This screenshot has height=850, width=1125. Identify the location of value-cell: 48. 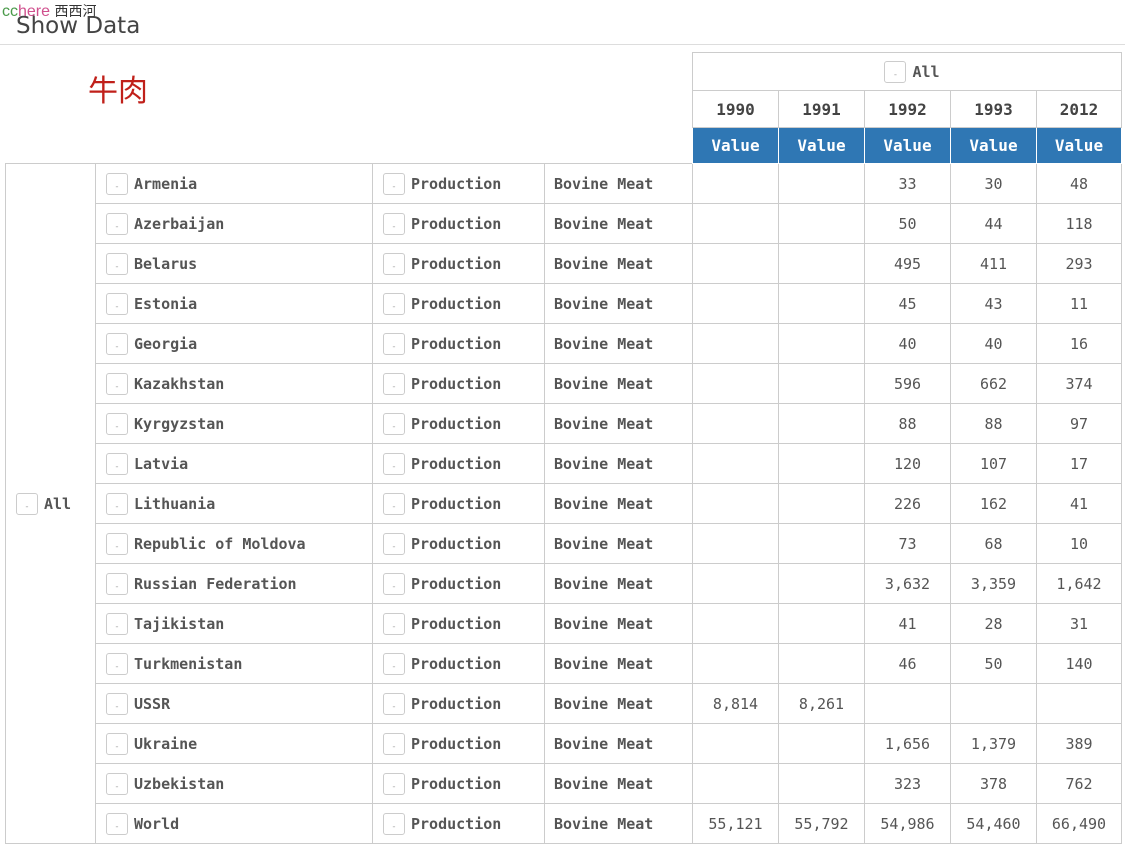
(1079, 183).